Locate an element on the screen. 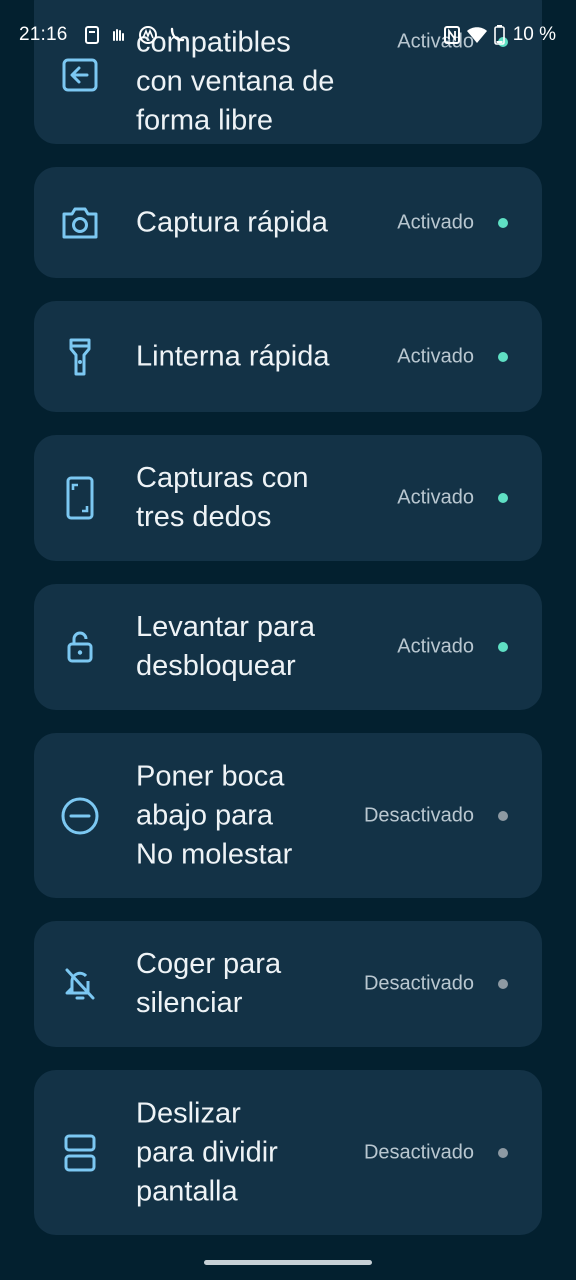 The image size is (576, 1280). setting-title: compatibles con ventana de forma libre is located at coordinates (235, 81).